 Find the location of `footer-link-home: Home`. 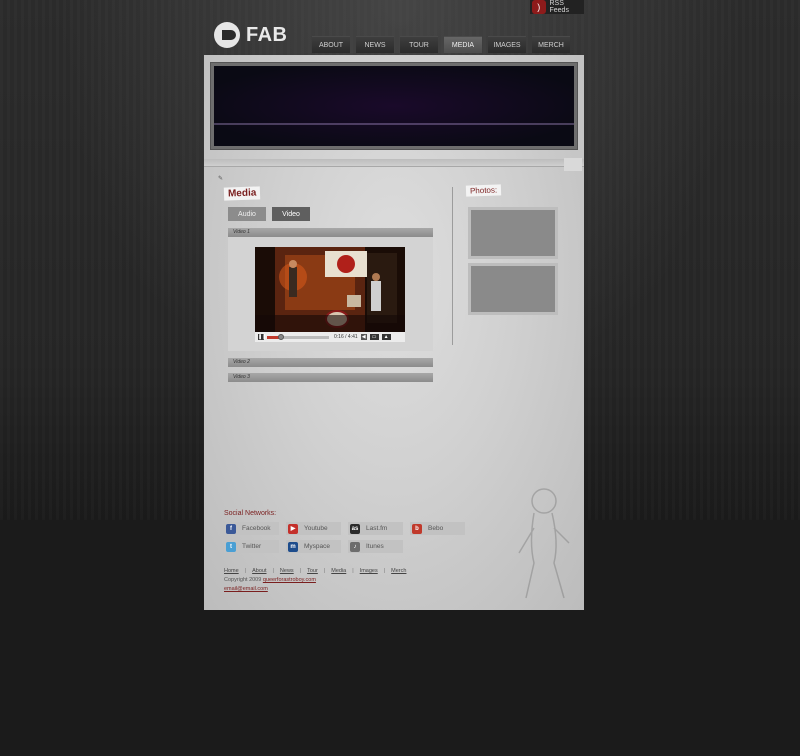

footer-link-home: Home is located at coordinates (231, 571).